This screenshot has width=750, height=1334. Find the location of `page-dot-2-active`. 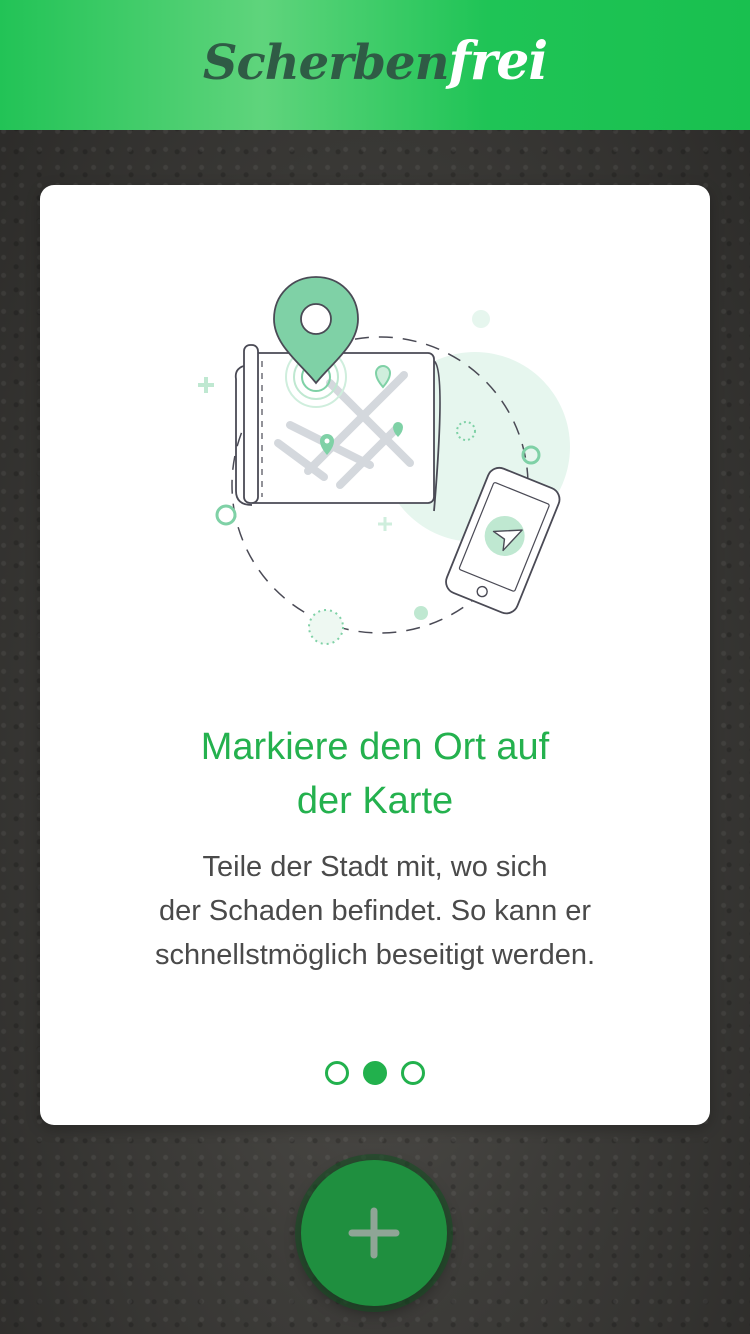

page-dot-2-active is located at coordinates (375, 1073).